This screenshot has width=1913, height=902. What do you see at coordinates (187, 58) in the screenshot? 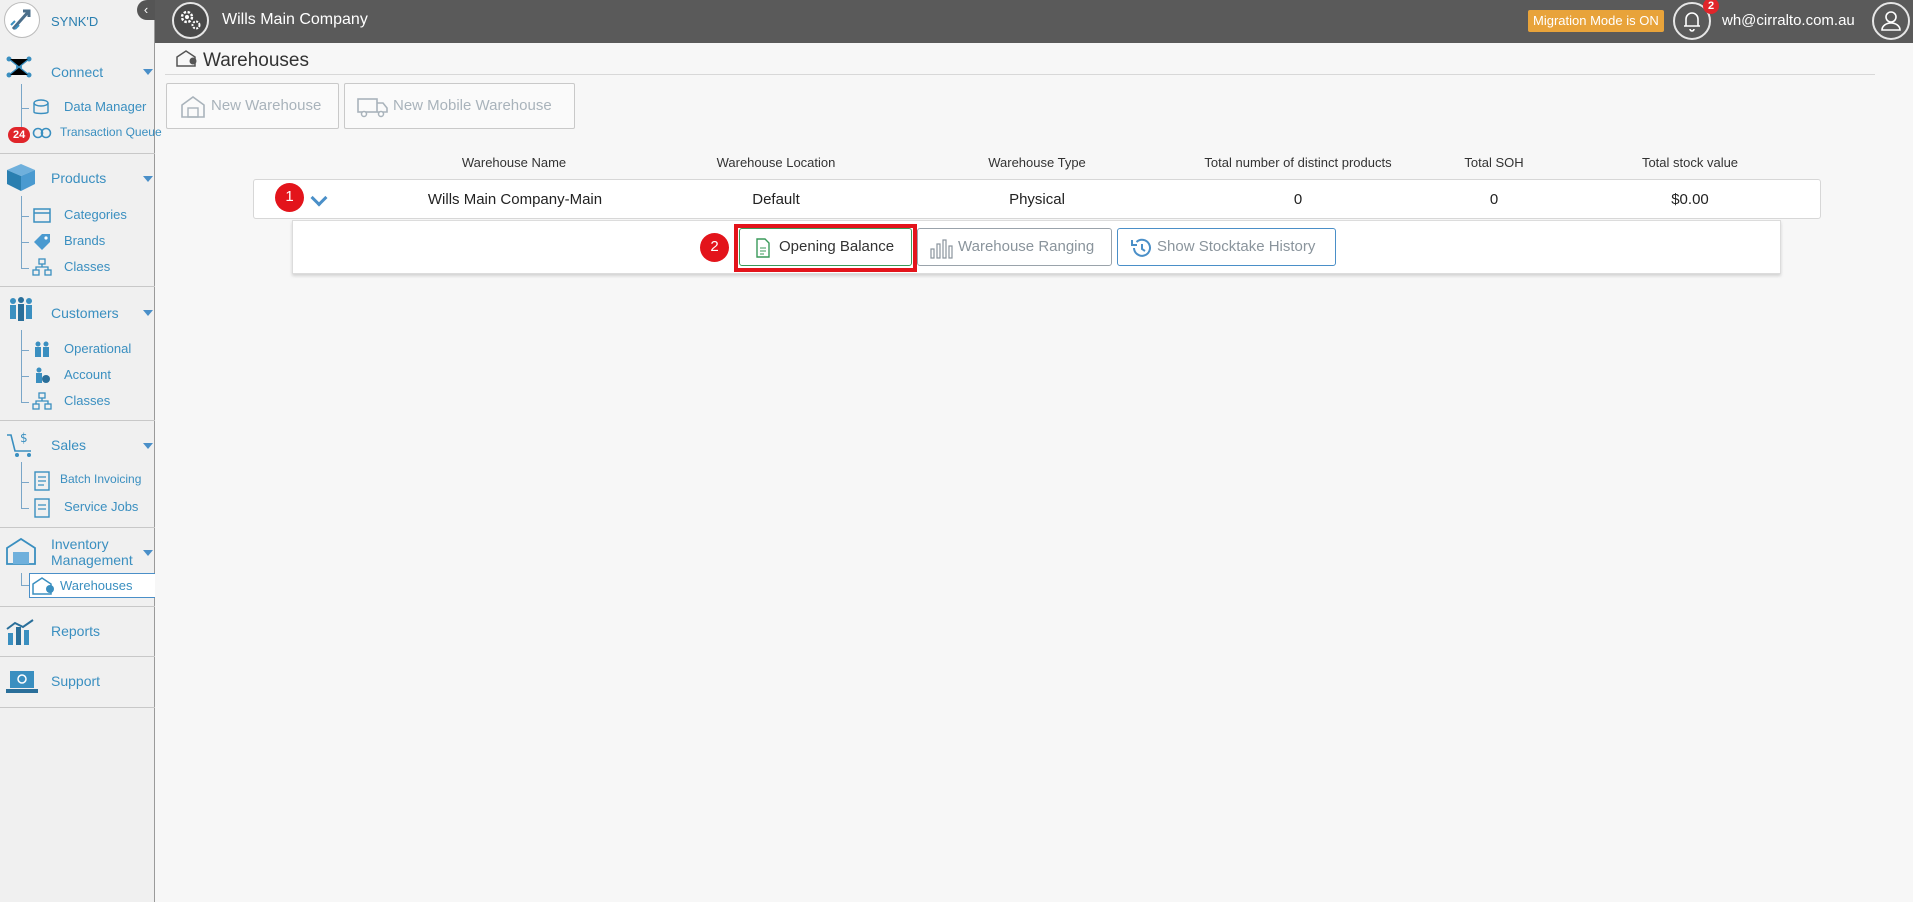
I see `warehouse-title-icon` at bounding box center [187, 58].